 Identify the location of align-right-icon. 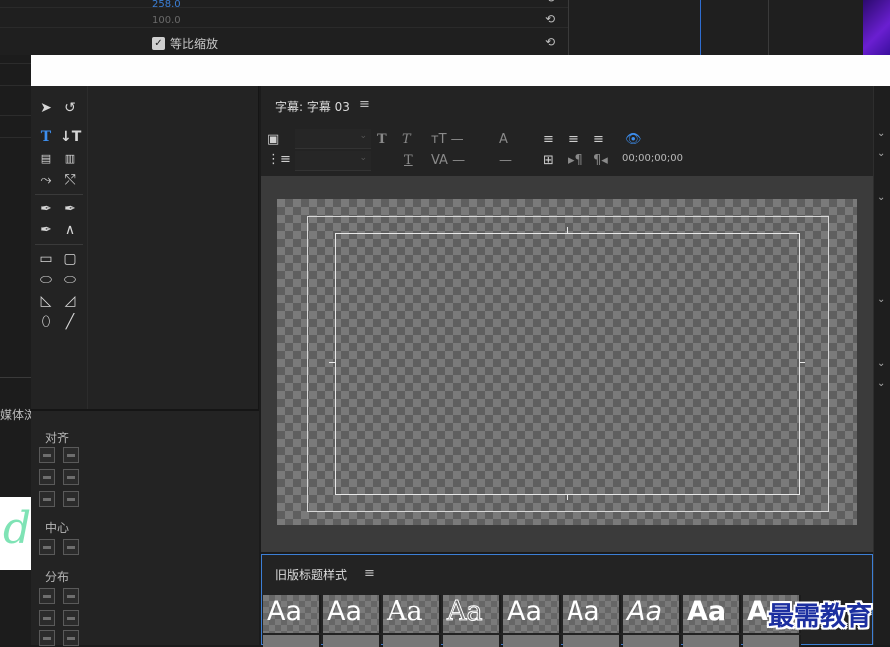
(47, 499).